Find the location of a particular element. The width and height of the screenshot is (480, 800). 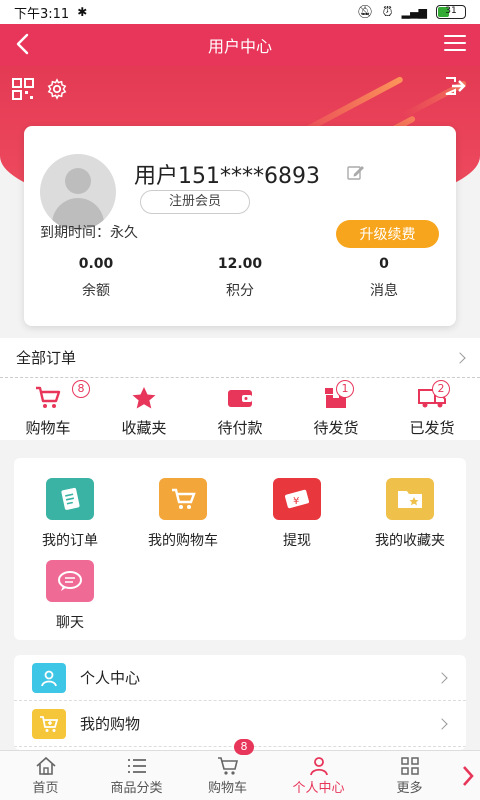

order-status-bar: 8 购物车 收藏夹 待付款 1 待发货 2 已发货 is located at coordinates (240, 409).